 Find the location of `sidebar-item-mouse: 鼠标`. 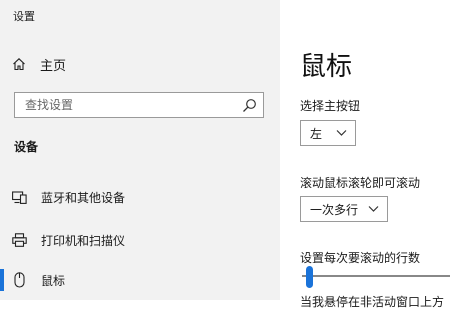

sidebar-item-mouse: 鼠标 is located at coordinates (136, 280).